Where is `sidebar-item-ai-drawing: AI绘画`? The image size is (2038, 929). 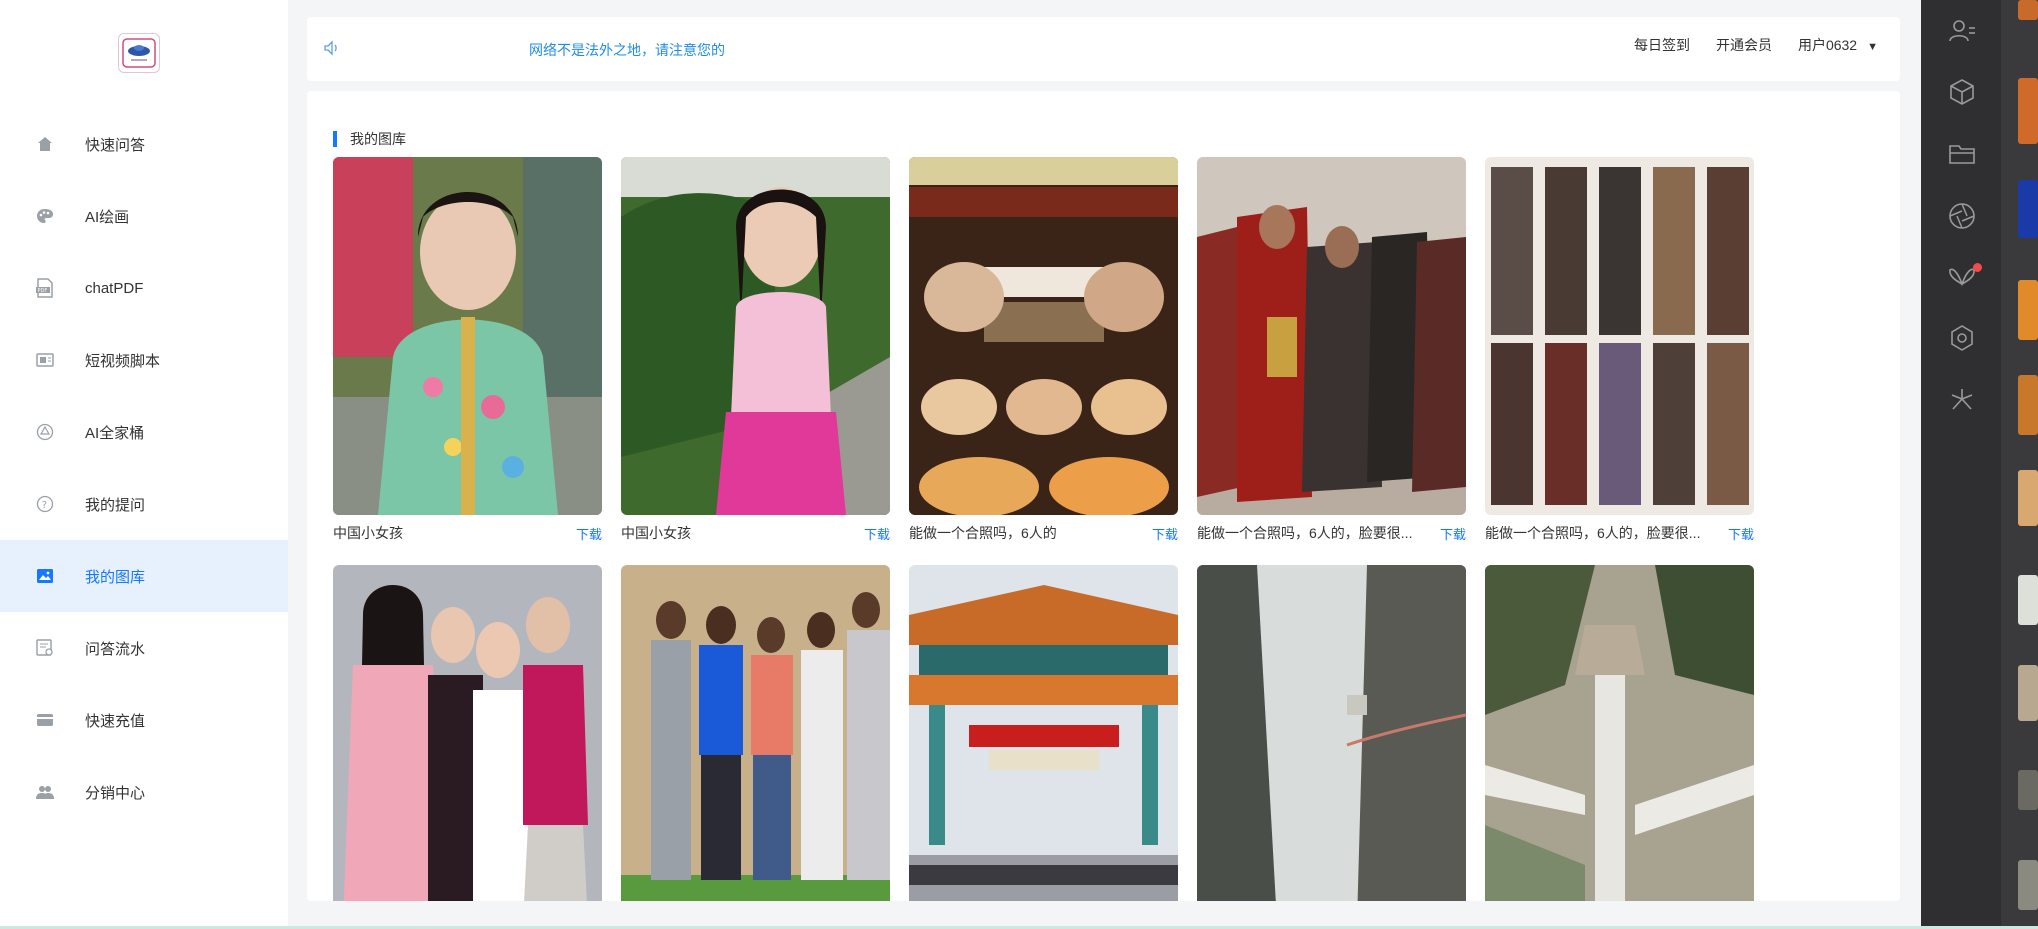
sidebar-item-ai-drawing: AI绘画 is located at coordinates (144, 216).